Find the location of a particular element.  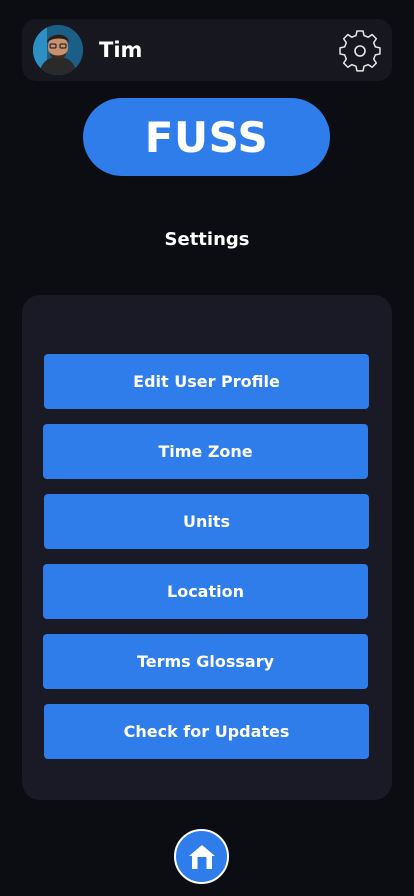

app-logo: FUSS is located at coordinates (206, 137).